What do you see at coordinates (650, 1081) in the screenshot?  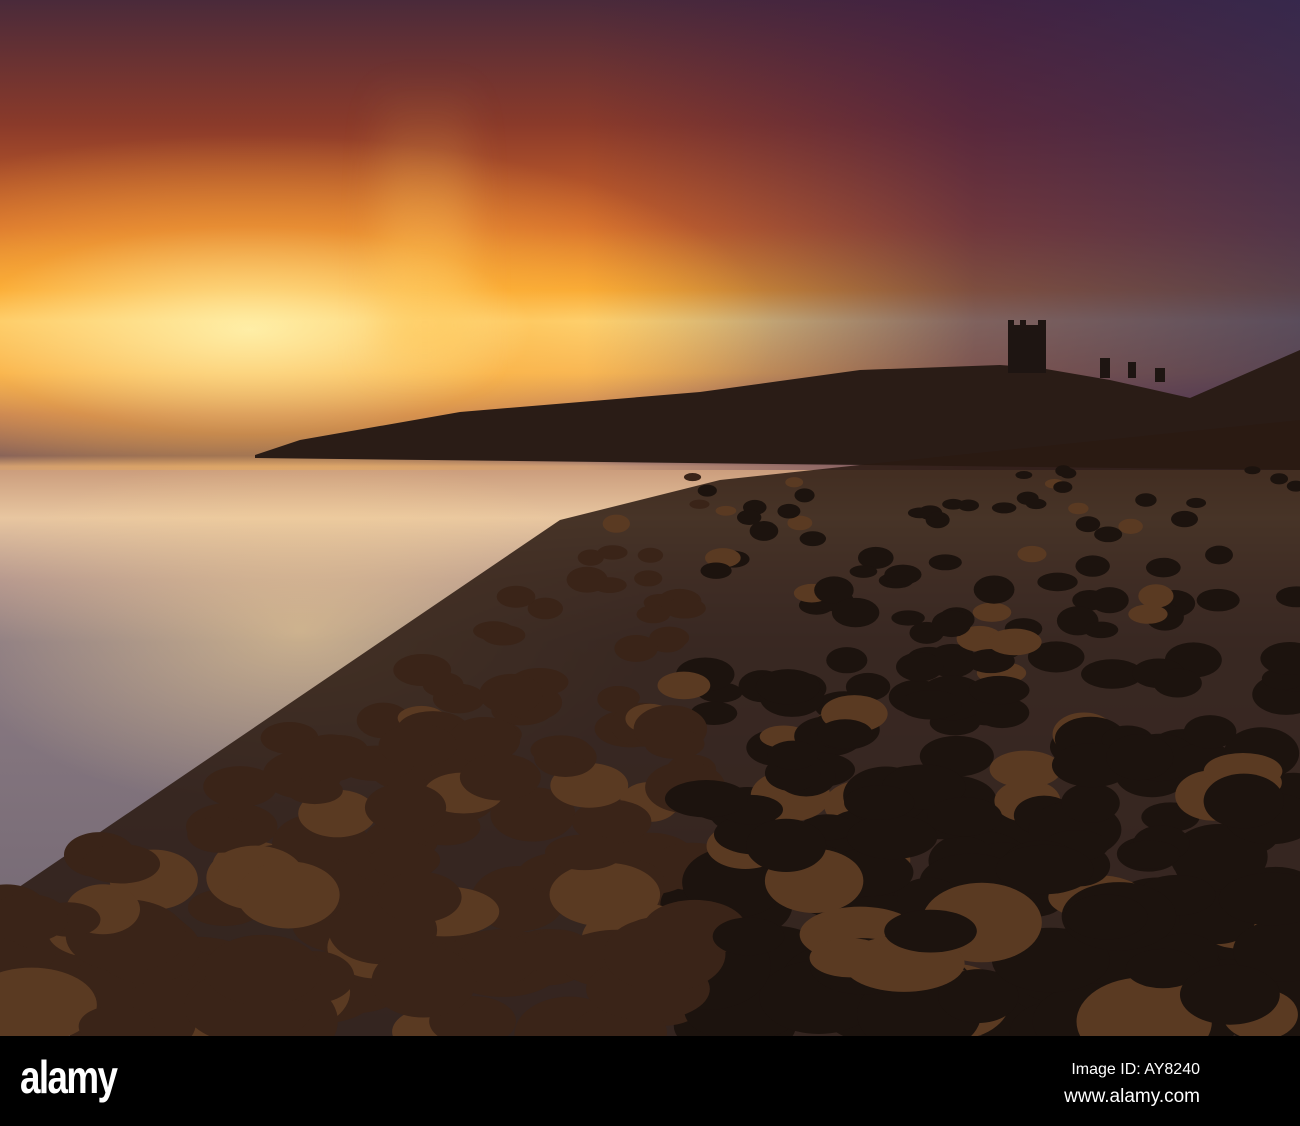 I see `footer-bar: alamy Image ID: AY8240 www.alamy.com` at bounding box center [650, 1081].